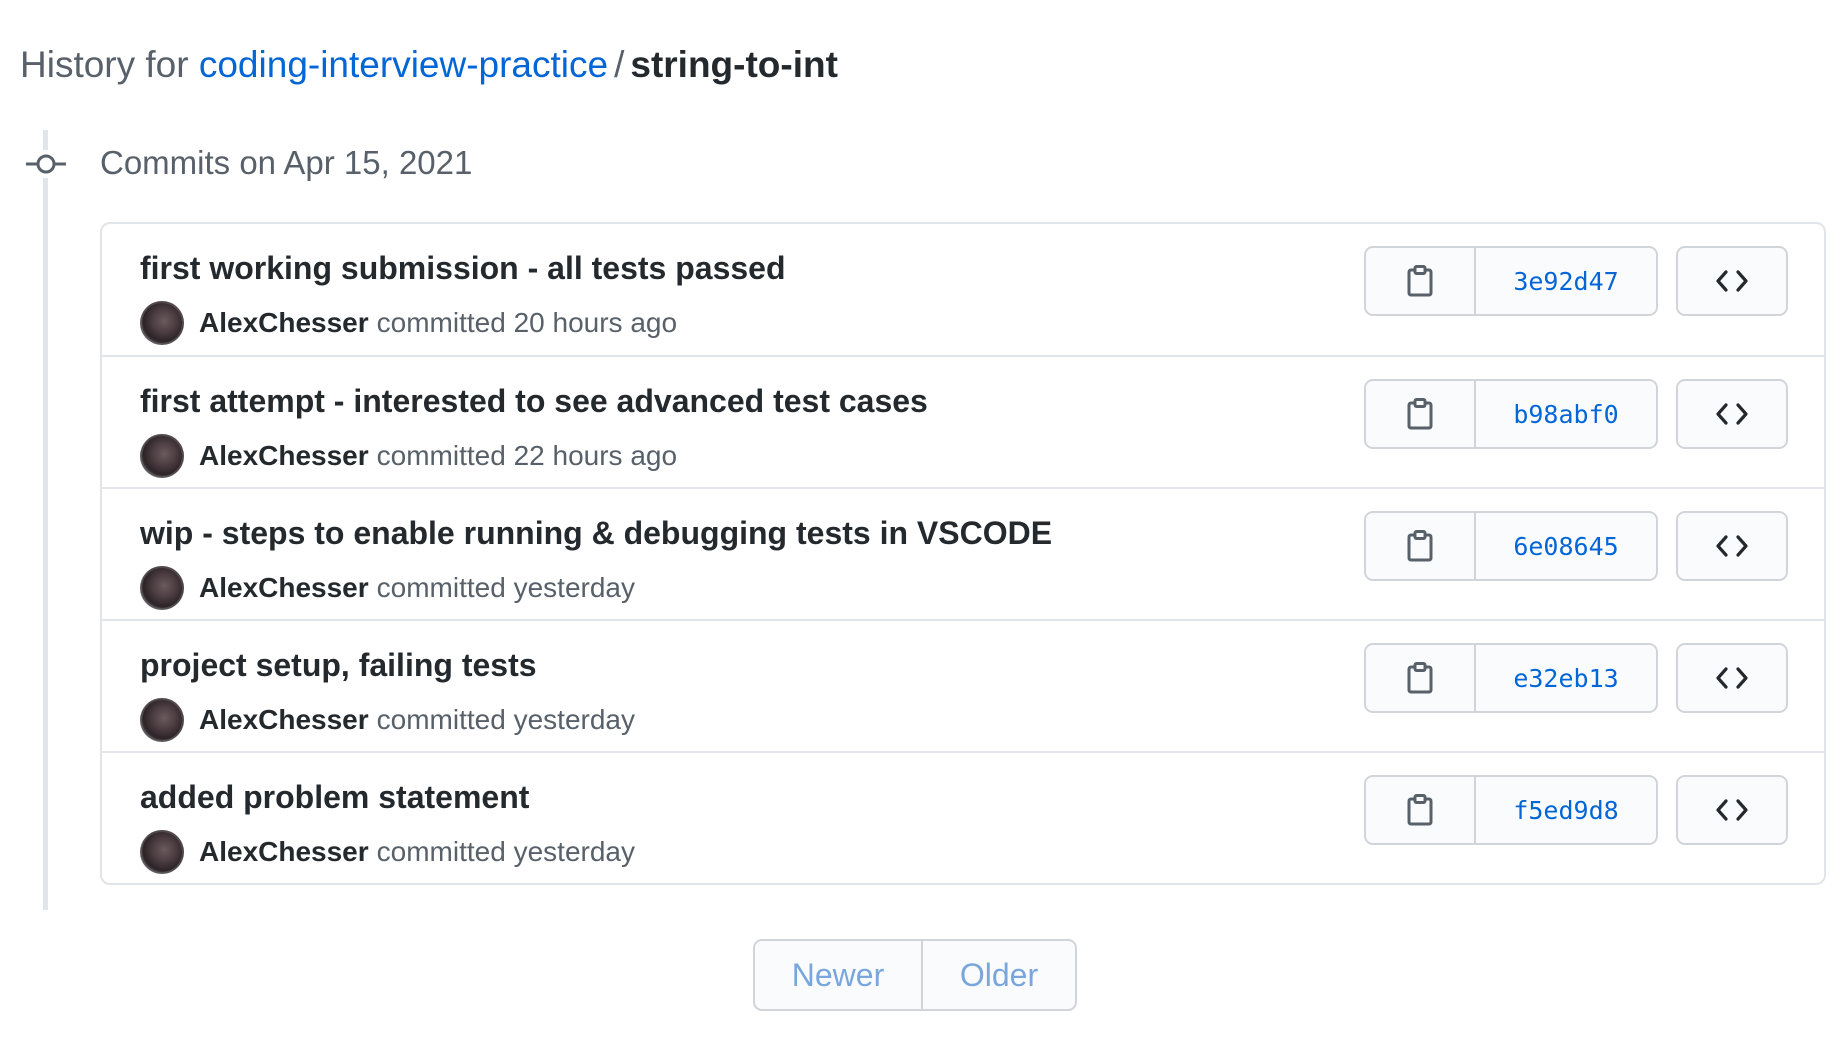 Image resolution: width=1845 pixels, height=1044 pixels. I want to click on repo-link: coding-interview-practice, so click(403, 64).